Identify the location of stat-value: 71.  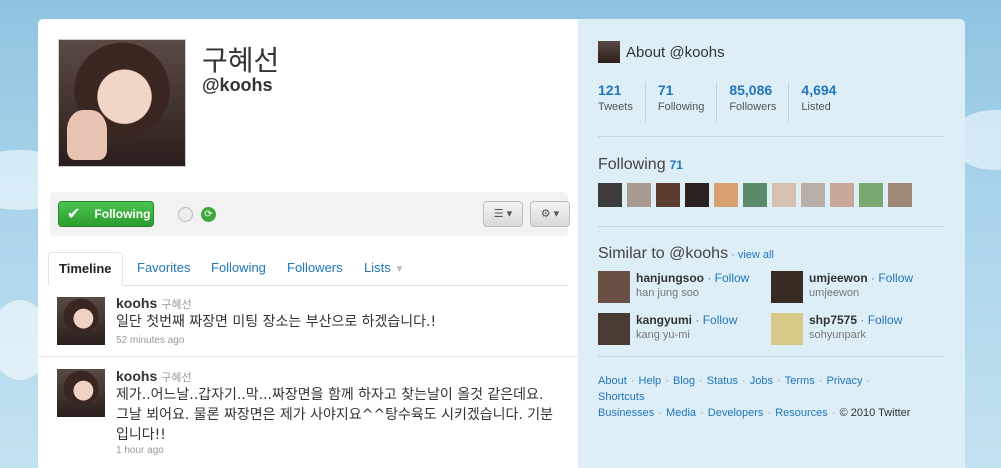
(665, 90).